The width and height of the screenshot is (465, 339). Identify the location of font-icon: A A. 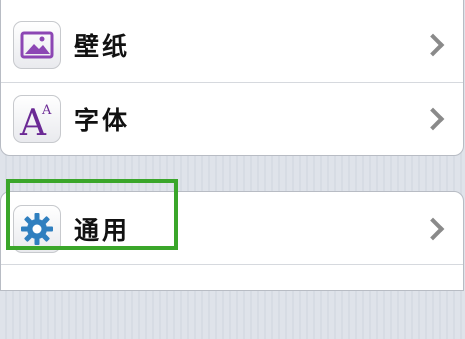
(37, 119).